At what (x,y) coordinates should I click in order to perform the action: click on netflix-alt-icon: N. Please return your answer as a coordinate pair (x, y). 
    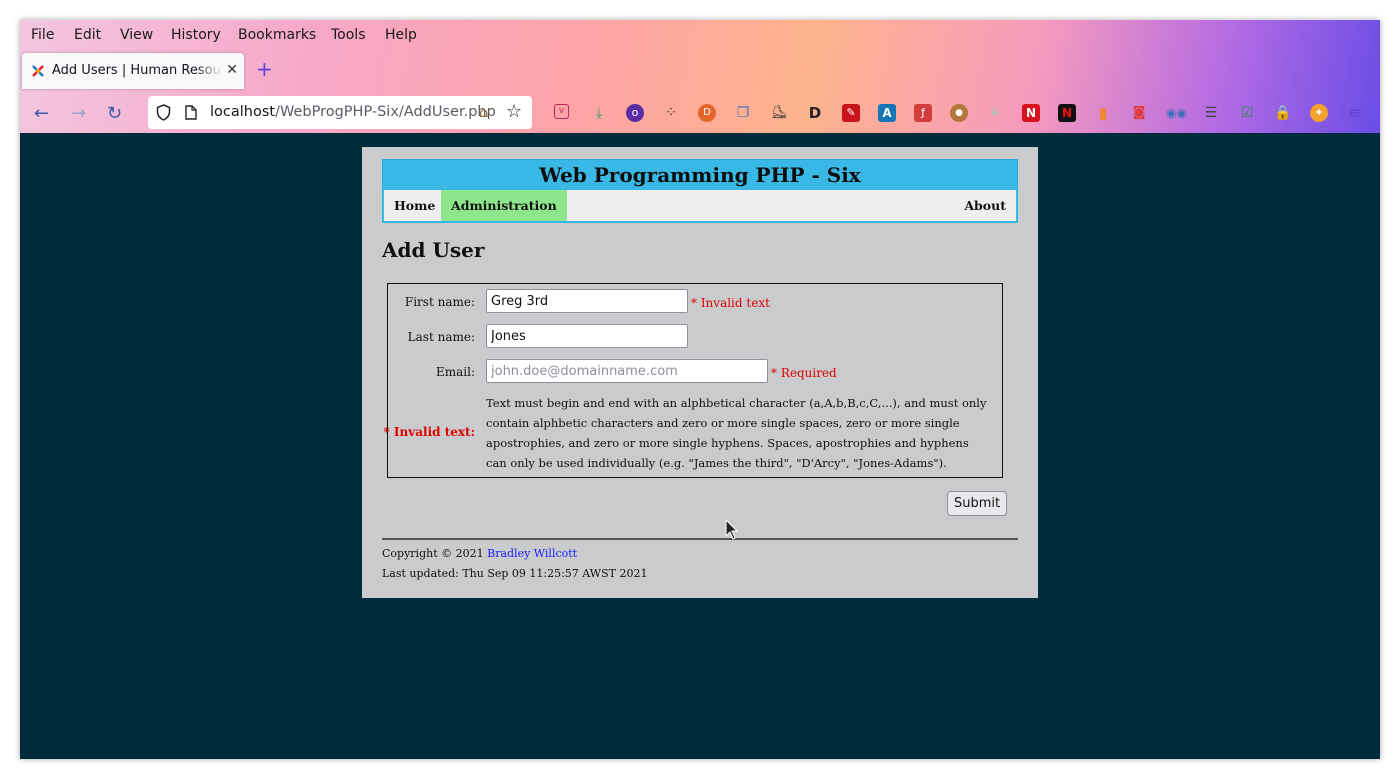
    Looking at the image, I should click on (1067, 113).